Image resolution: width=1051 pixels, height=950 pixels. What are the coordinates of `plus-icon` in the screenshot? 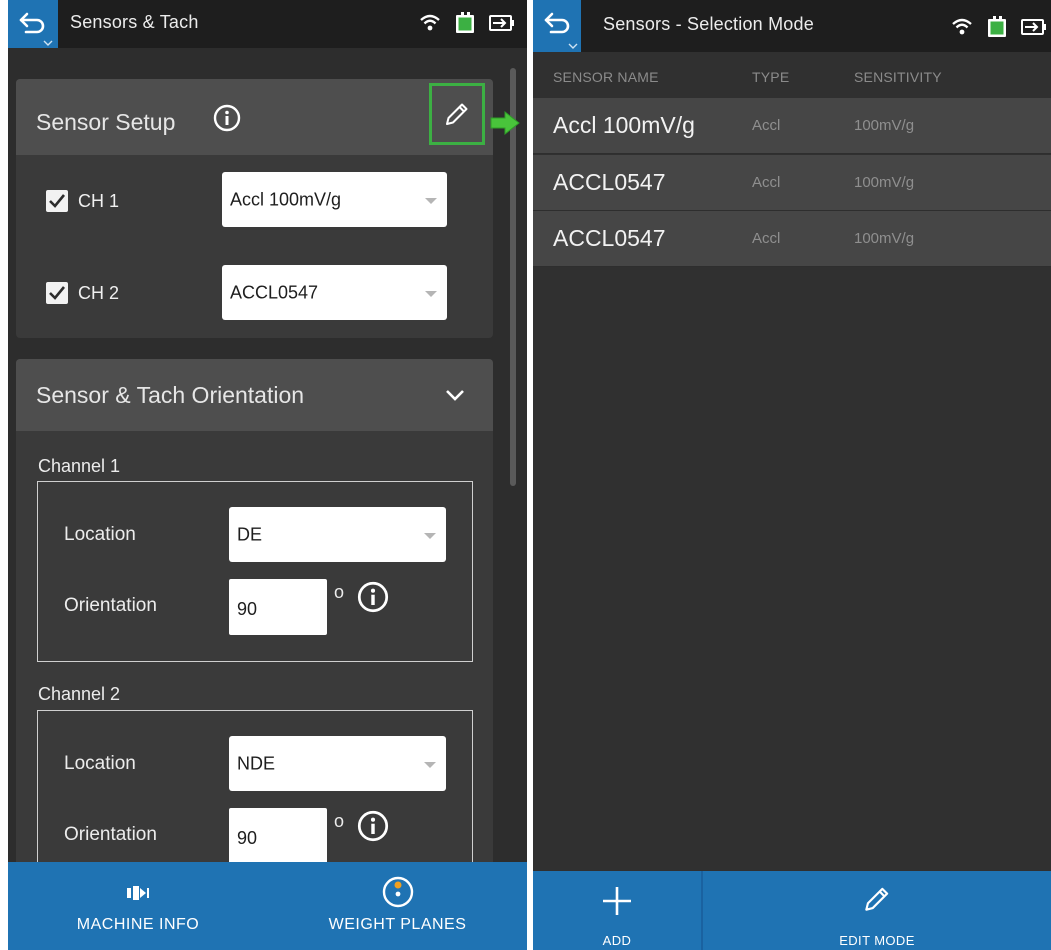 It's located at (617, 901).